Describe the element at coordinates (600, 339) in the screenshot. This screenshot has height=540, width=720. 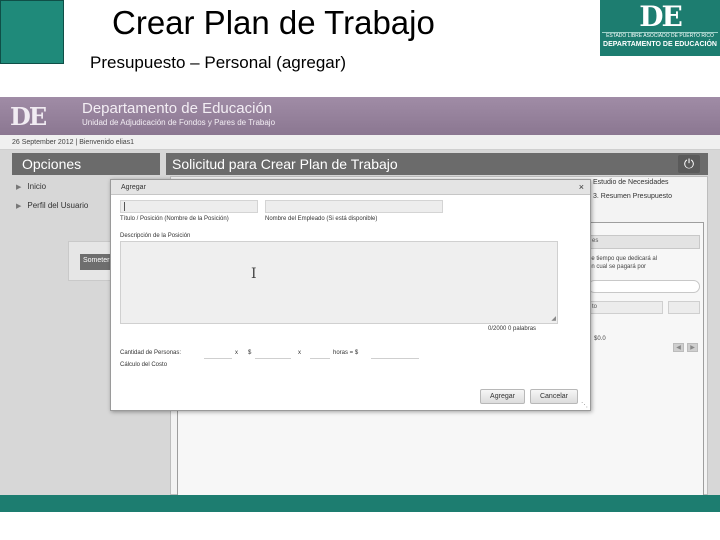
I see `amount-value: $0.0` at that location.